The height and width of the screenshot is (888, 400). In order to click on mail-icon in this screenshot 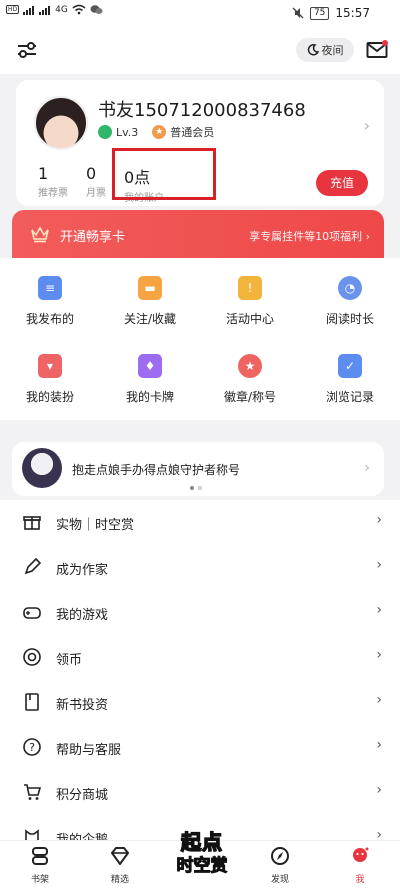, I will do `click(377, 50)`.